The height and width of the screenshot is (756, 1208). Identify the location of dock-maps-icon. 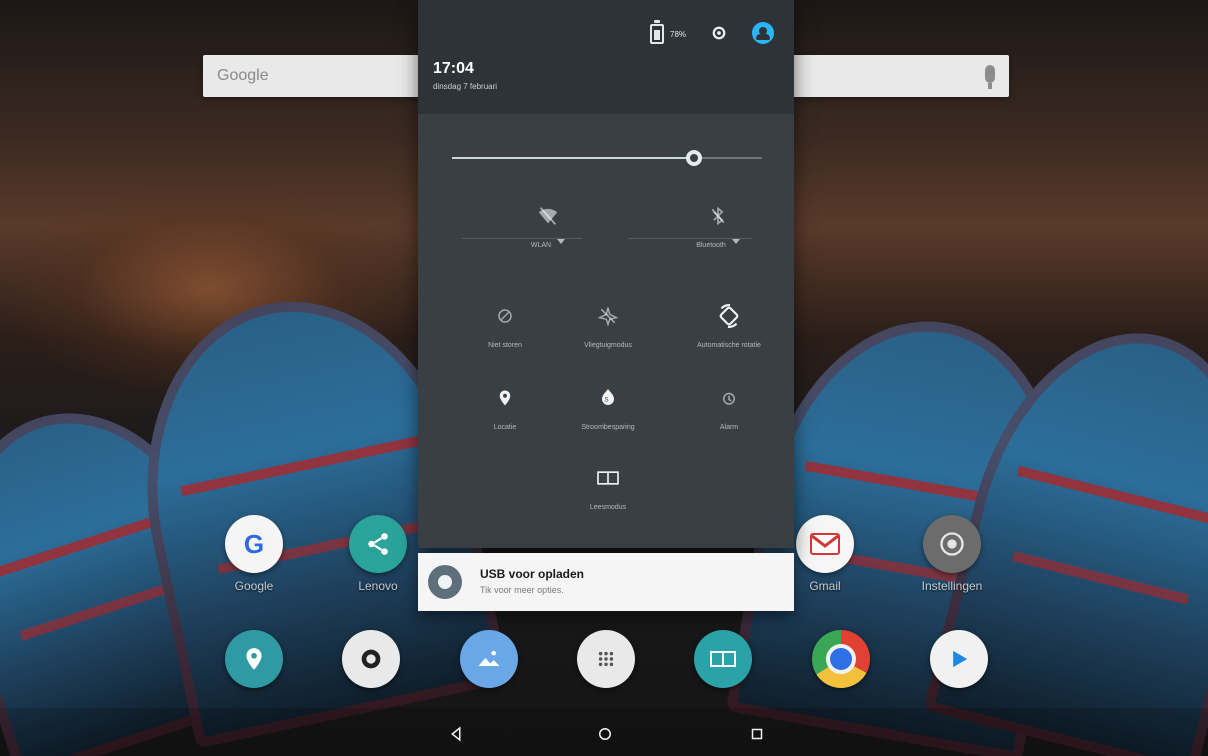
(254, 659).